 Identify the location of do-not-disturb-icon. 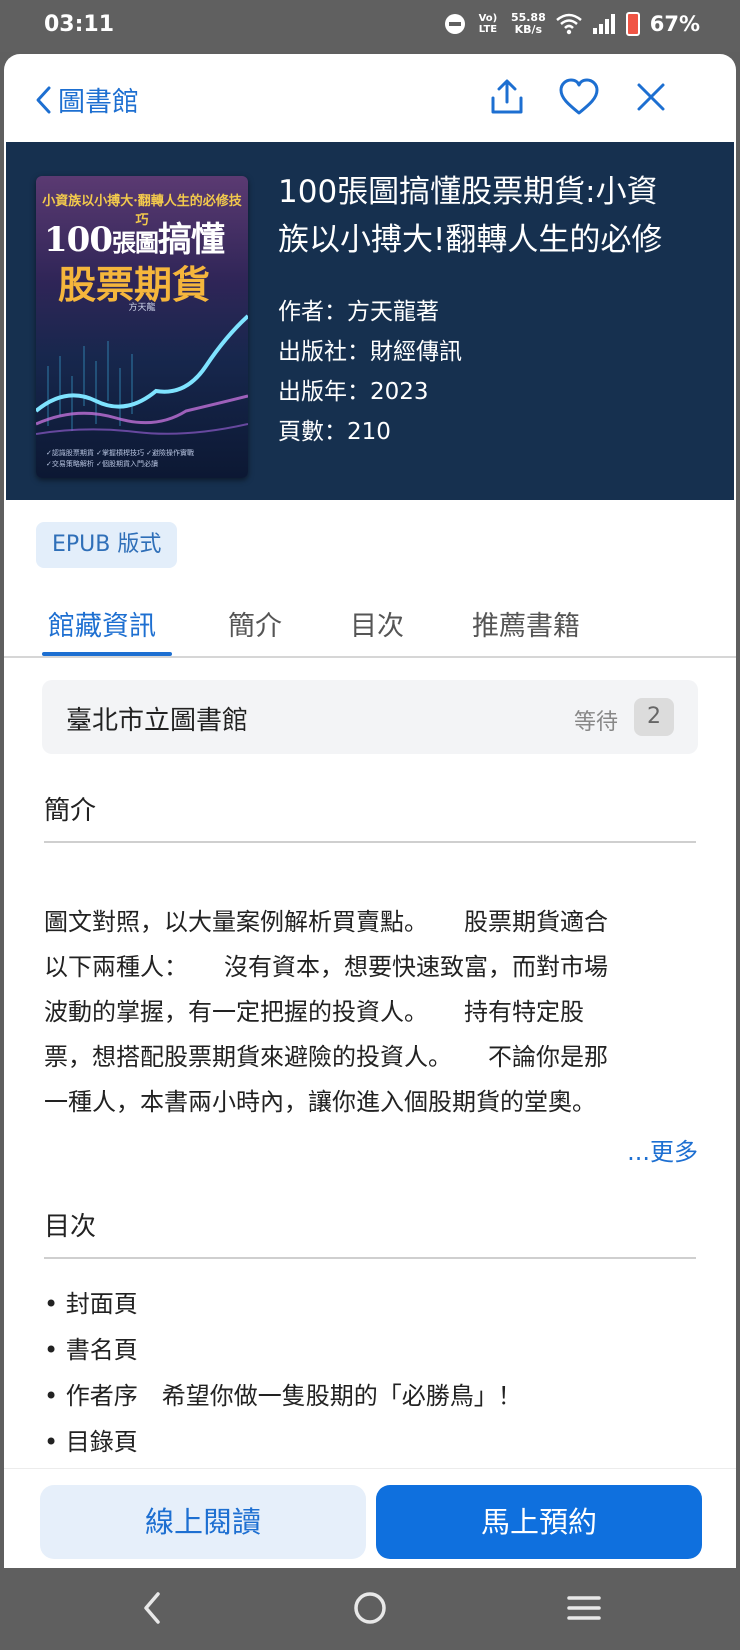
(454, 24).